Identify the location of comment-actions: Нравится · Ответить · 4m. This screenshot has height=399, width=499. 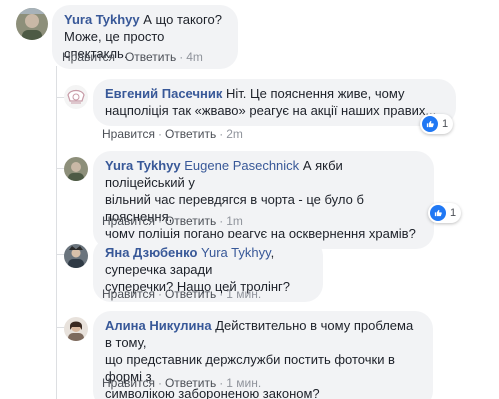
(132, 57).